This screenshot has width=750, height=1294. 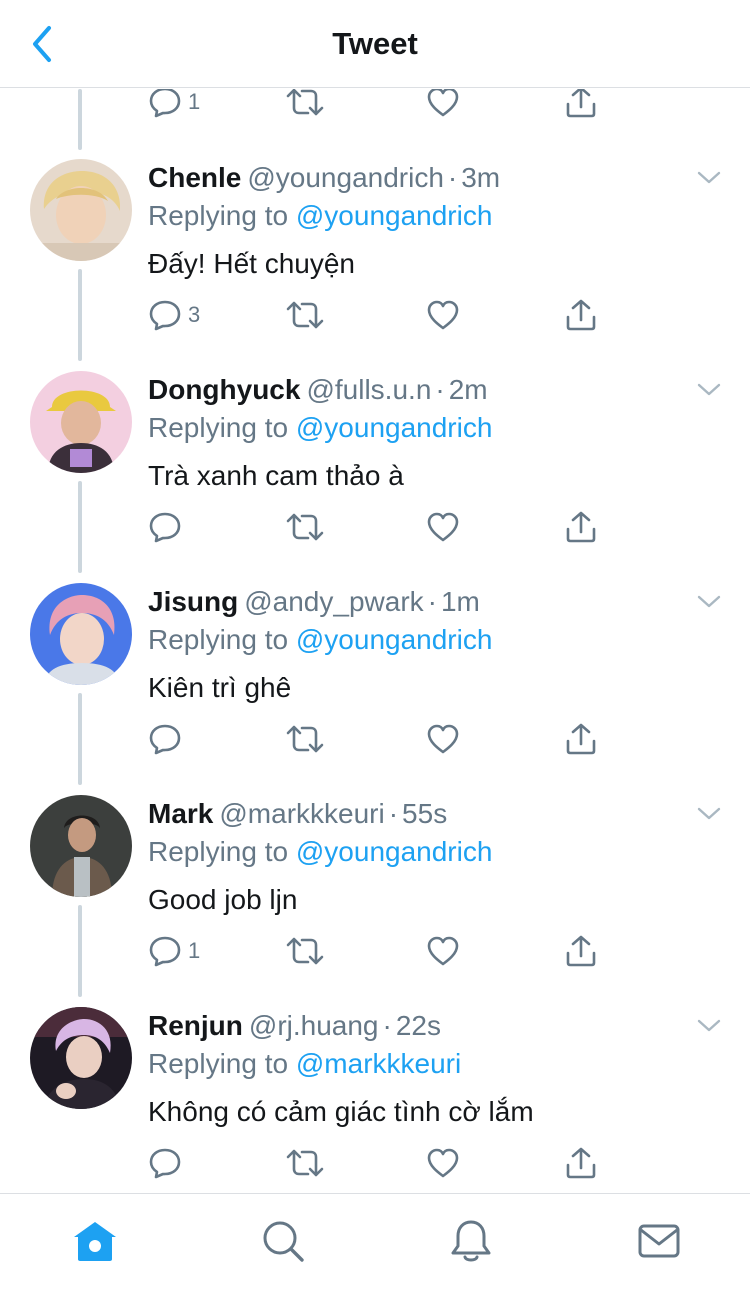 I want to click on thread-connector, so click(x=80, y=119).